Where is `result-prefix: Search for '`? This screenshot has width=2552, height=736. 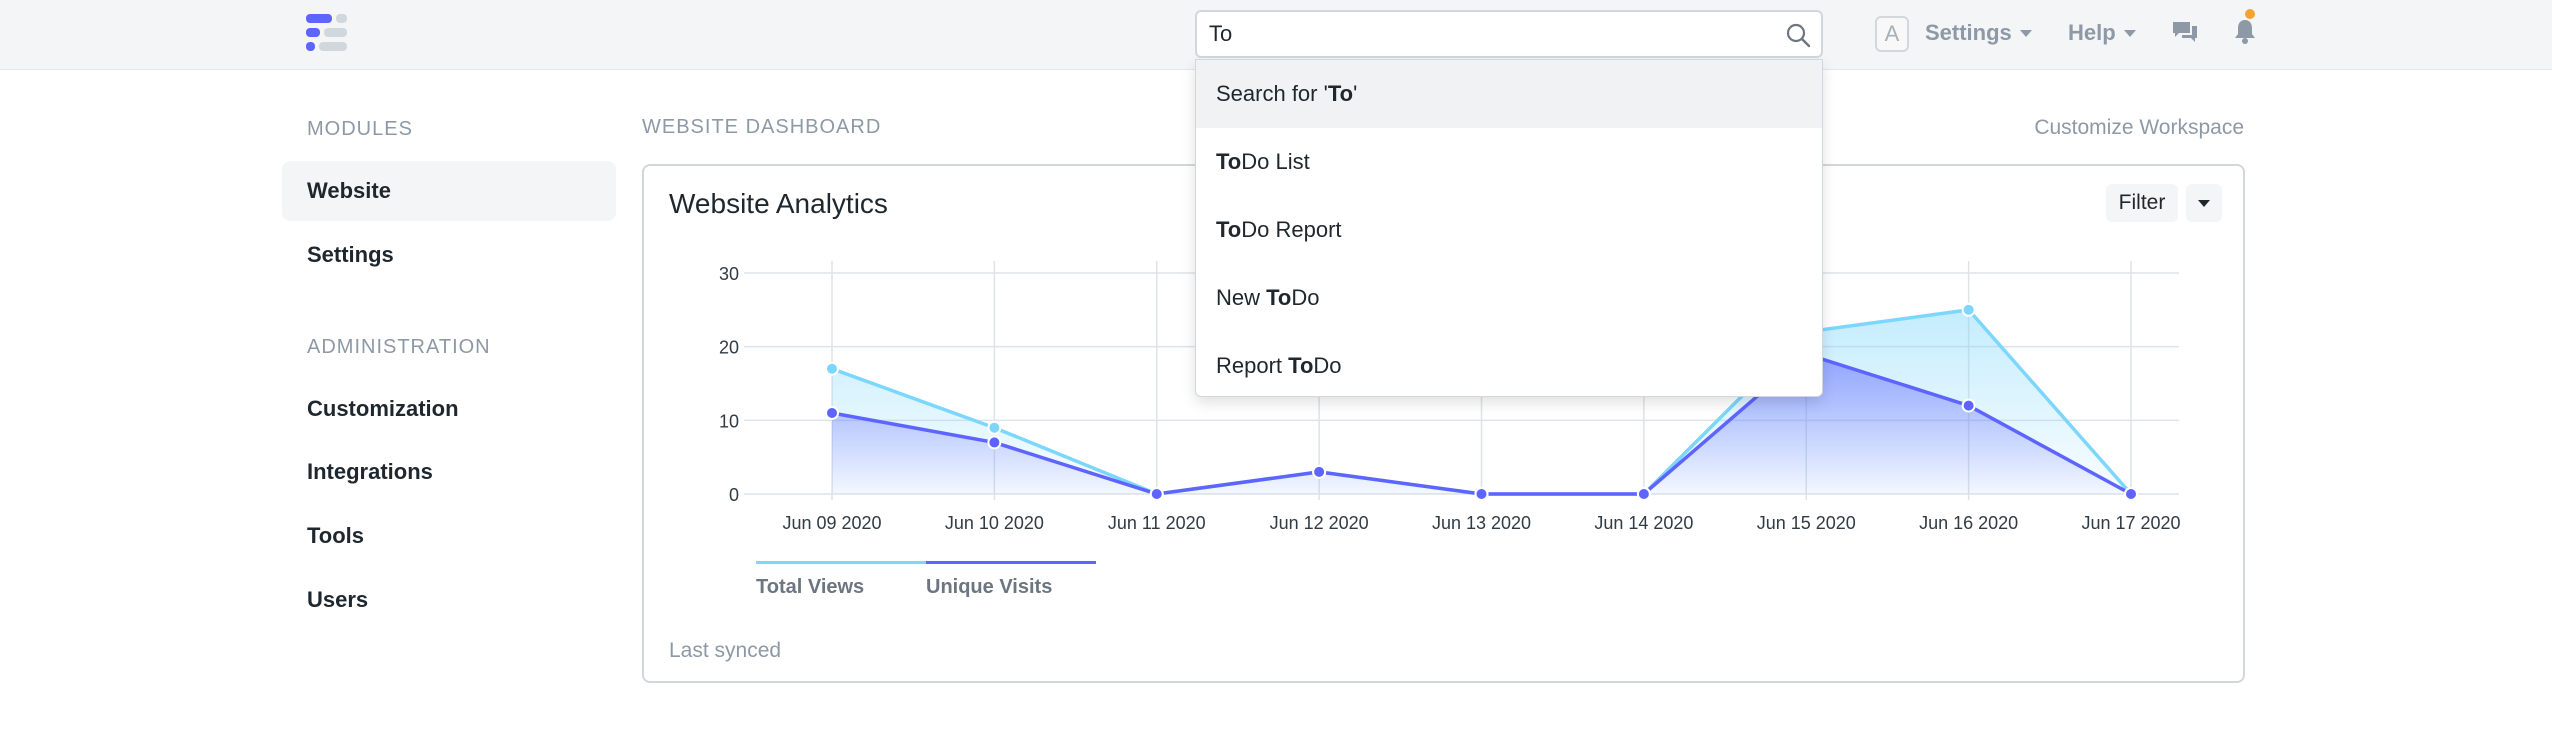 result-prefix: Search for ' is located at coordinates (1272, 93).